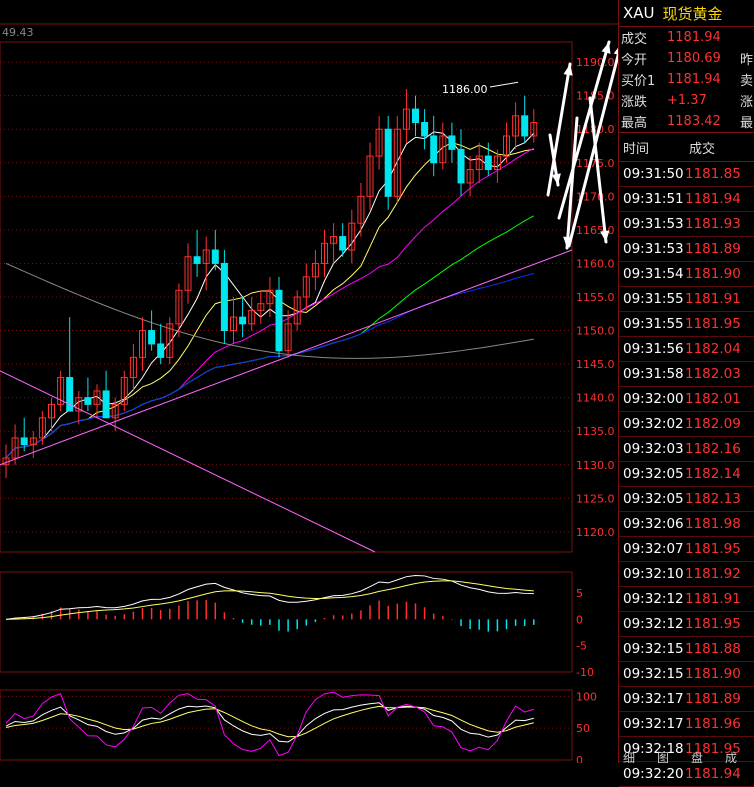  I want to click on macd-axis-label: 5, so click(579, 593).